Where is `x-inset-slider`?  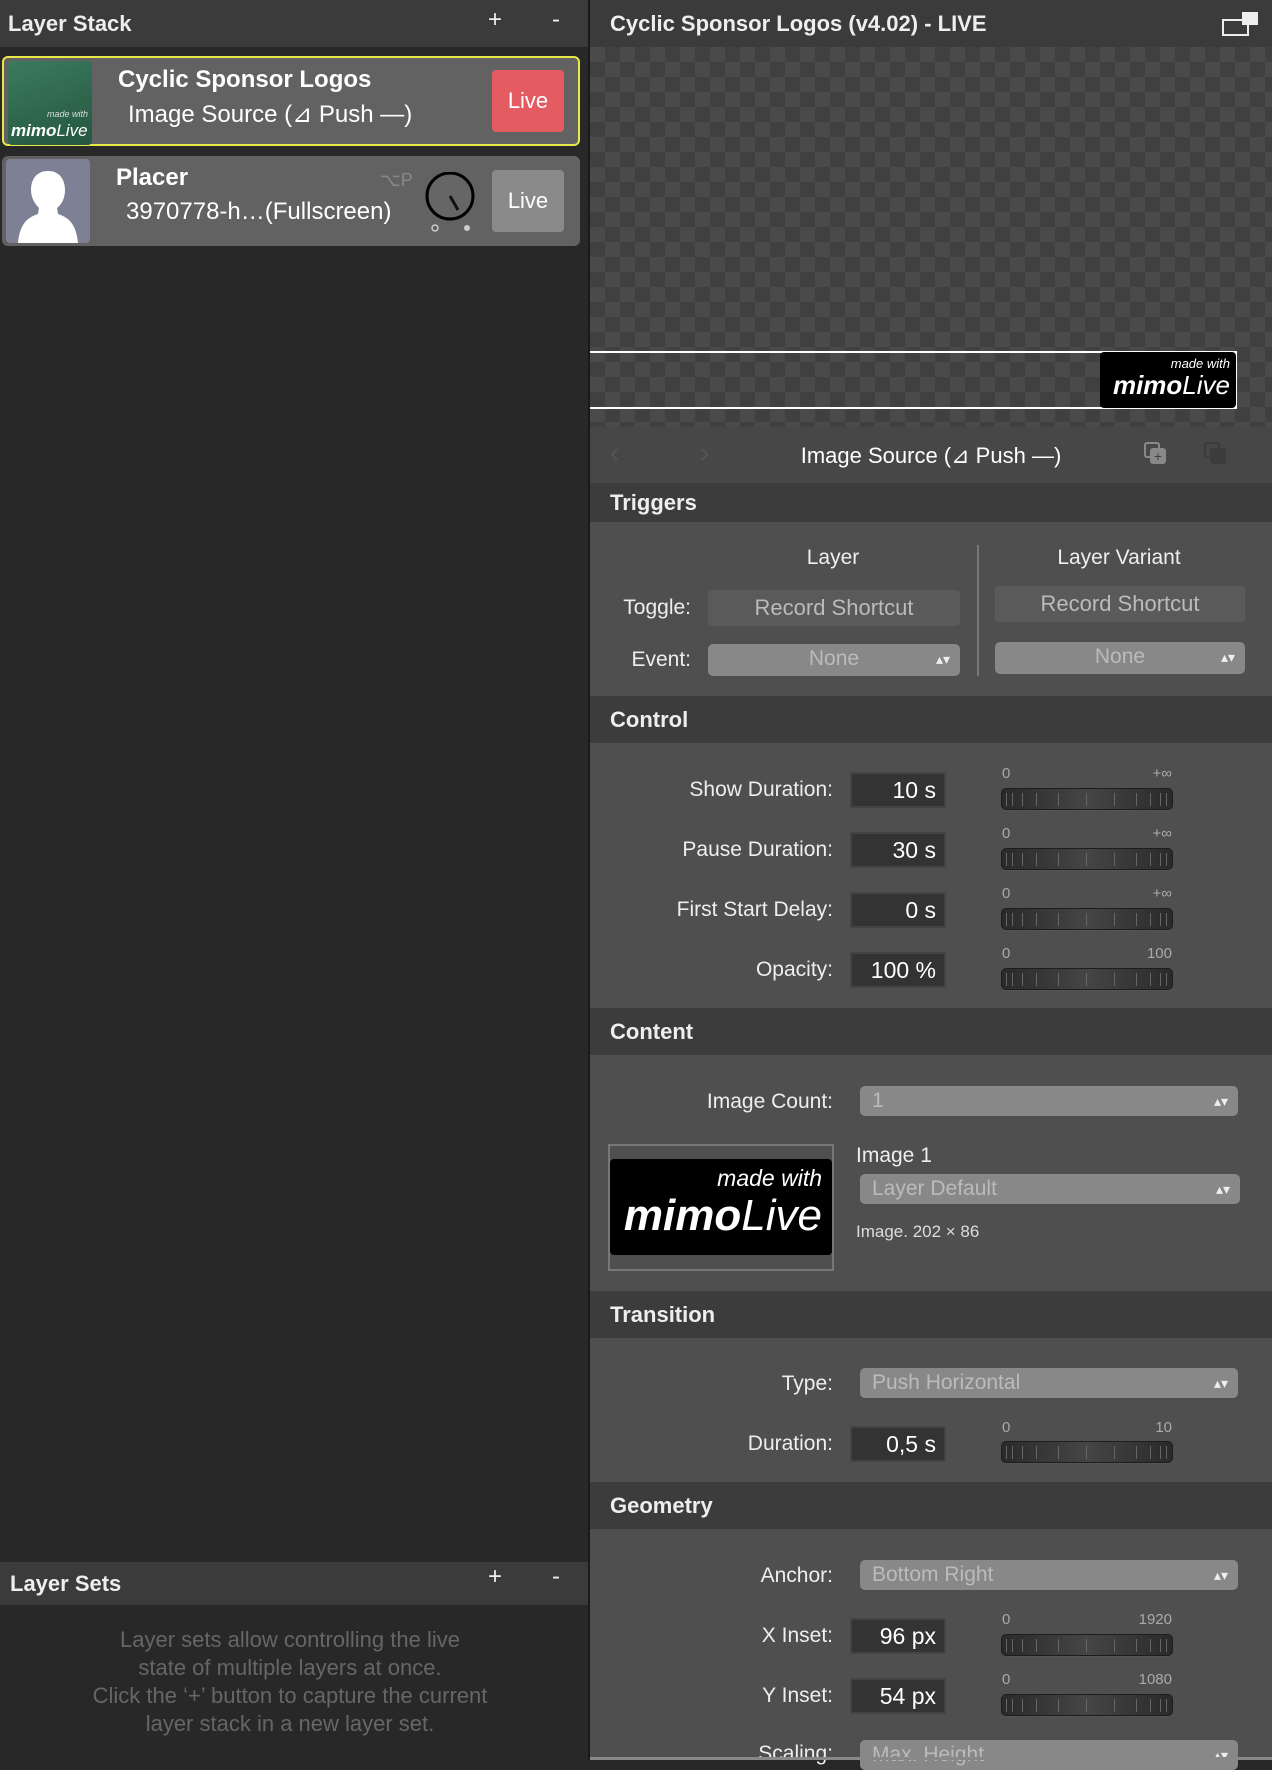 x-inset-slider is located at coordinates (1087, 1645).